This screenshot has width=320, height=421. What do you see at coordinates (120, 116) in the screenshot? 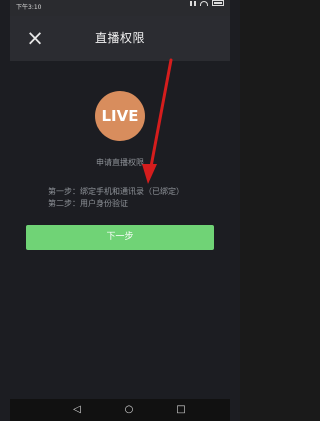
I see `live-badge-icon: LIVE` at bounding box center [120, 116].